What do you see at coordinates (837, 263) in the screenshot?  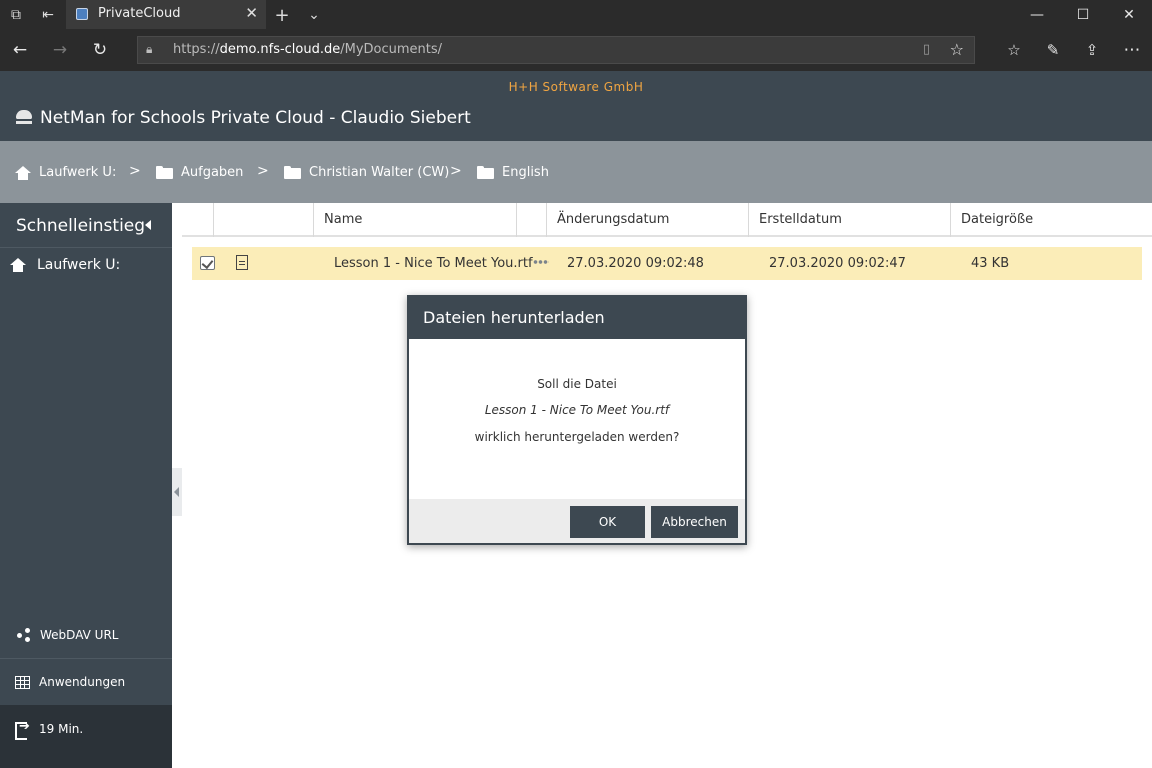 I see `file-created: 27.03.2020 09:02:47` at bounding box center [837, 263].